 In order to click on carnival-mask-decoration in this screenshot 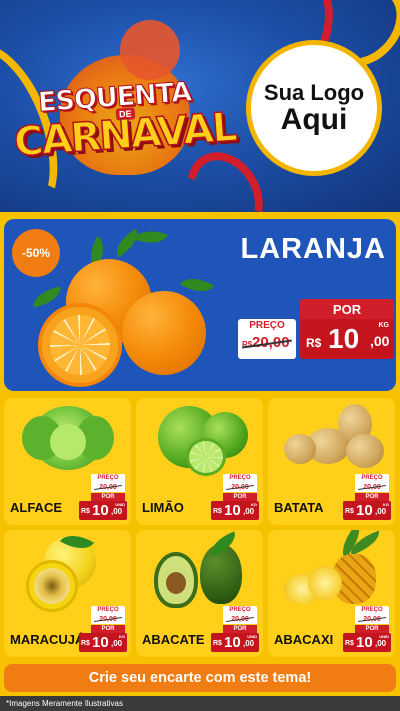, I will do `click(150, 50)`.